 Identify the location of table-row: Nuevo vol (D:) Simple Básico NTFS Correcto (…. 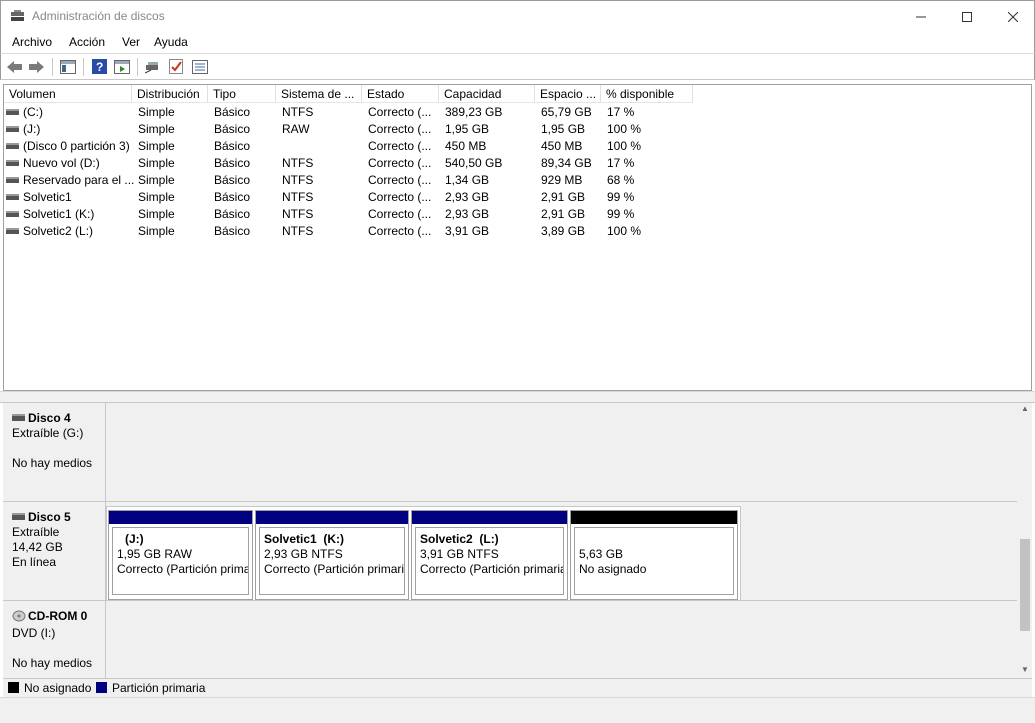
(354, 163).